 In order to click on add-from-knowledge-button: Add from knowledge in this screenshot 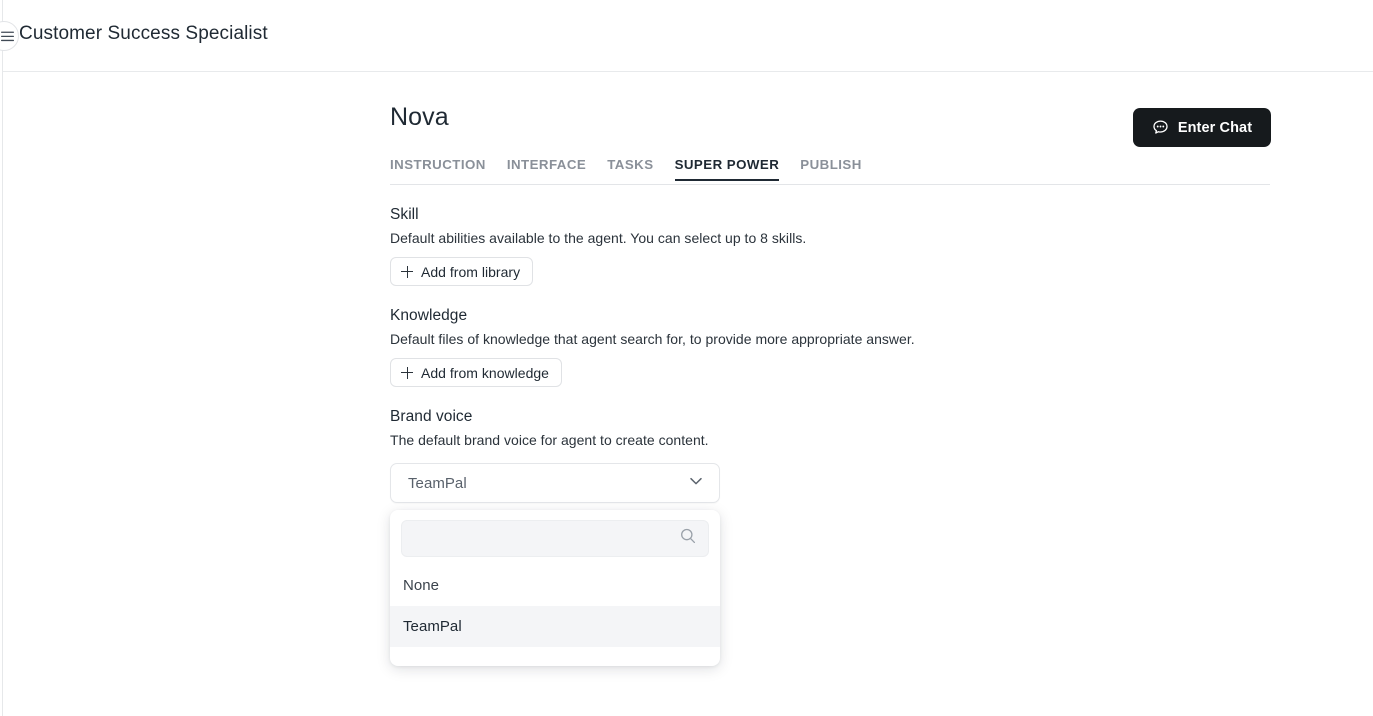, I will do `click(476, 372)`.